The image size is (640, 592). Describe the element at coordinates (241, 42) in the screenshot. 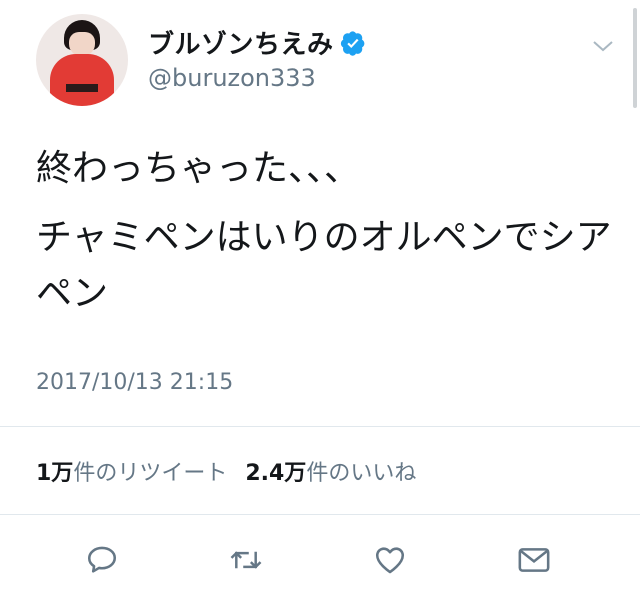

I see `display-name: ブルゾンちえみ` at that location.